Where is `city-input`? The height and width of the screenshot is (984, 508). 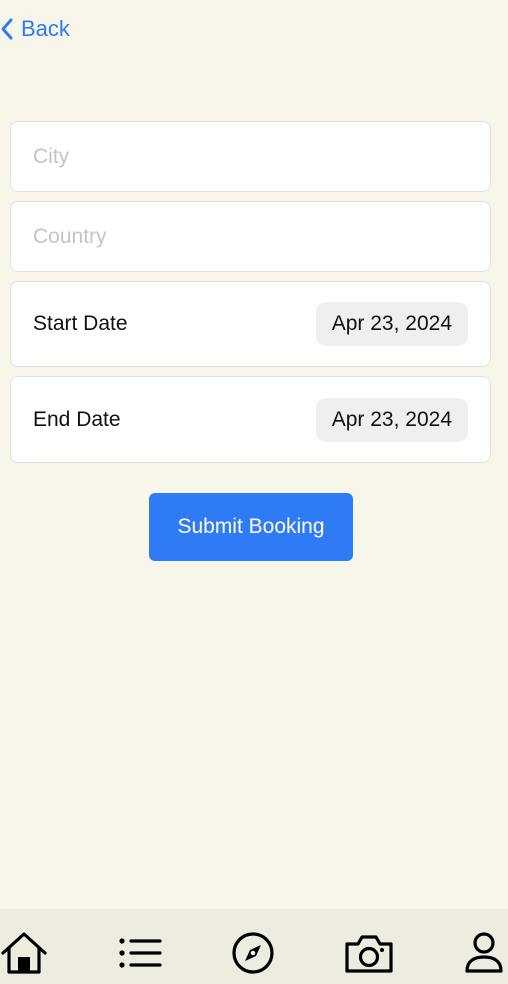 city-input is located at coordinates (250, 156).